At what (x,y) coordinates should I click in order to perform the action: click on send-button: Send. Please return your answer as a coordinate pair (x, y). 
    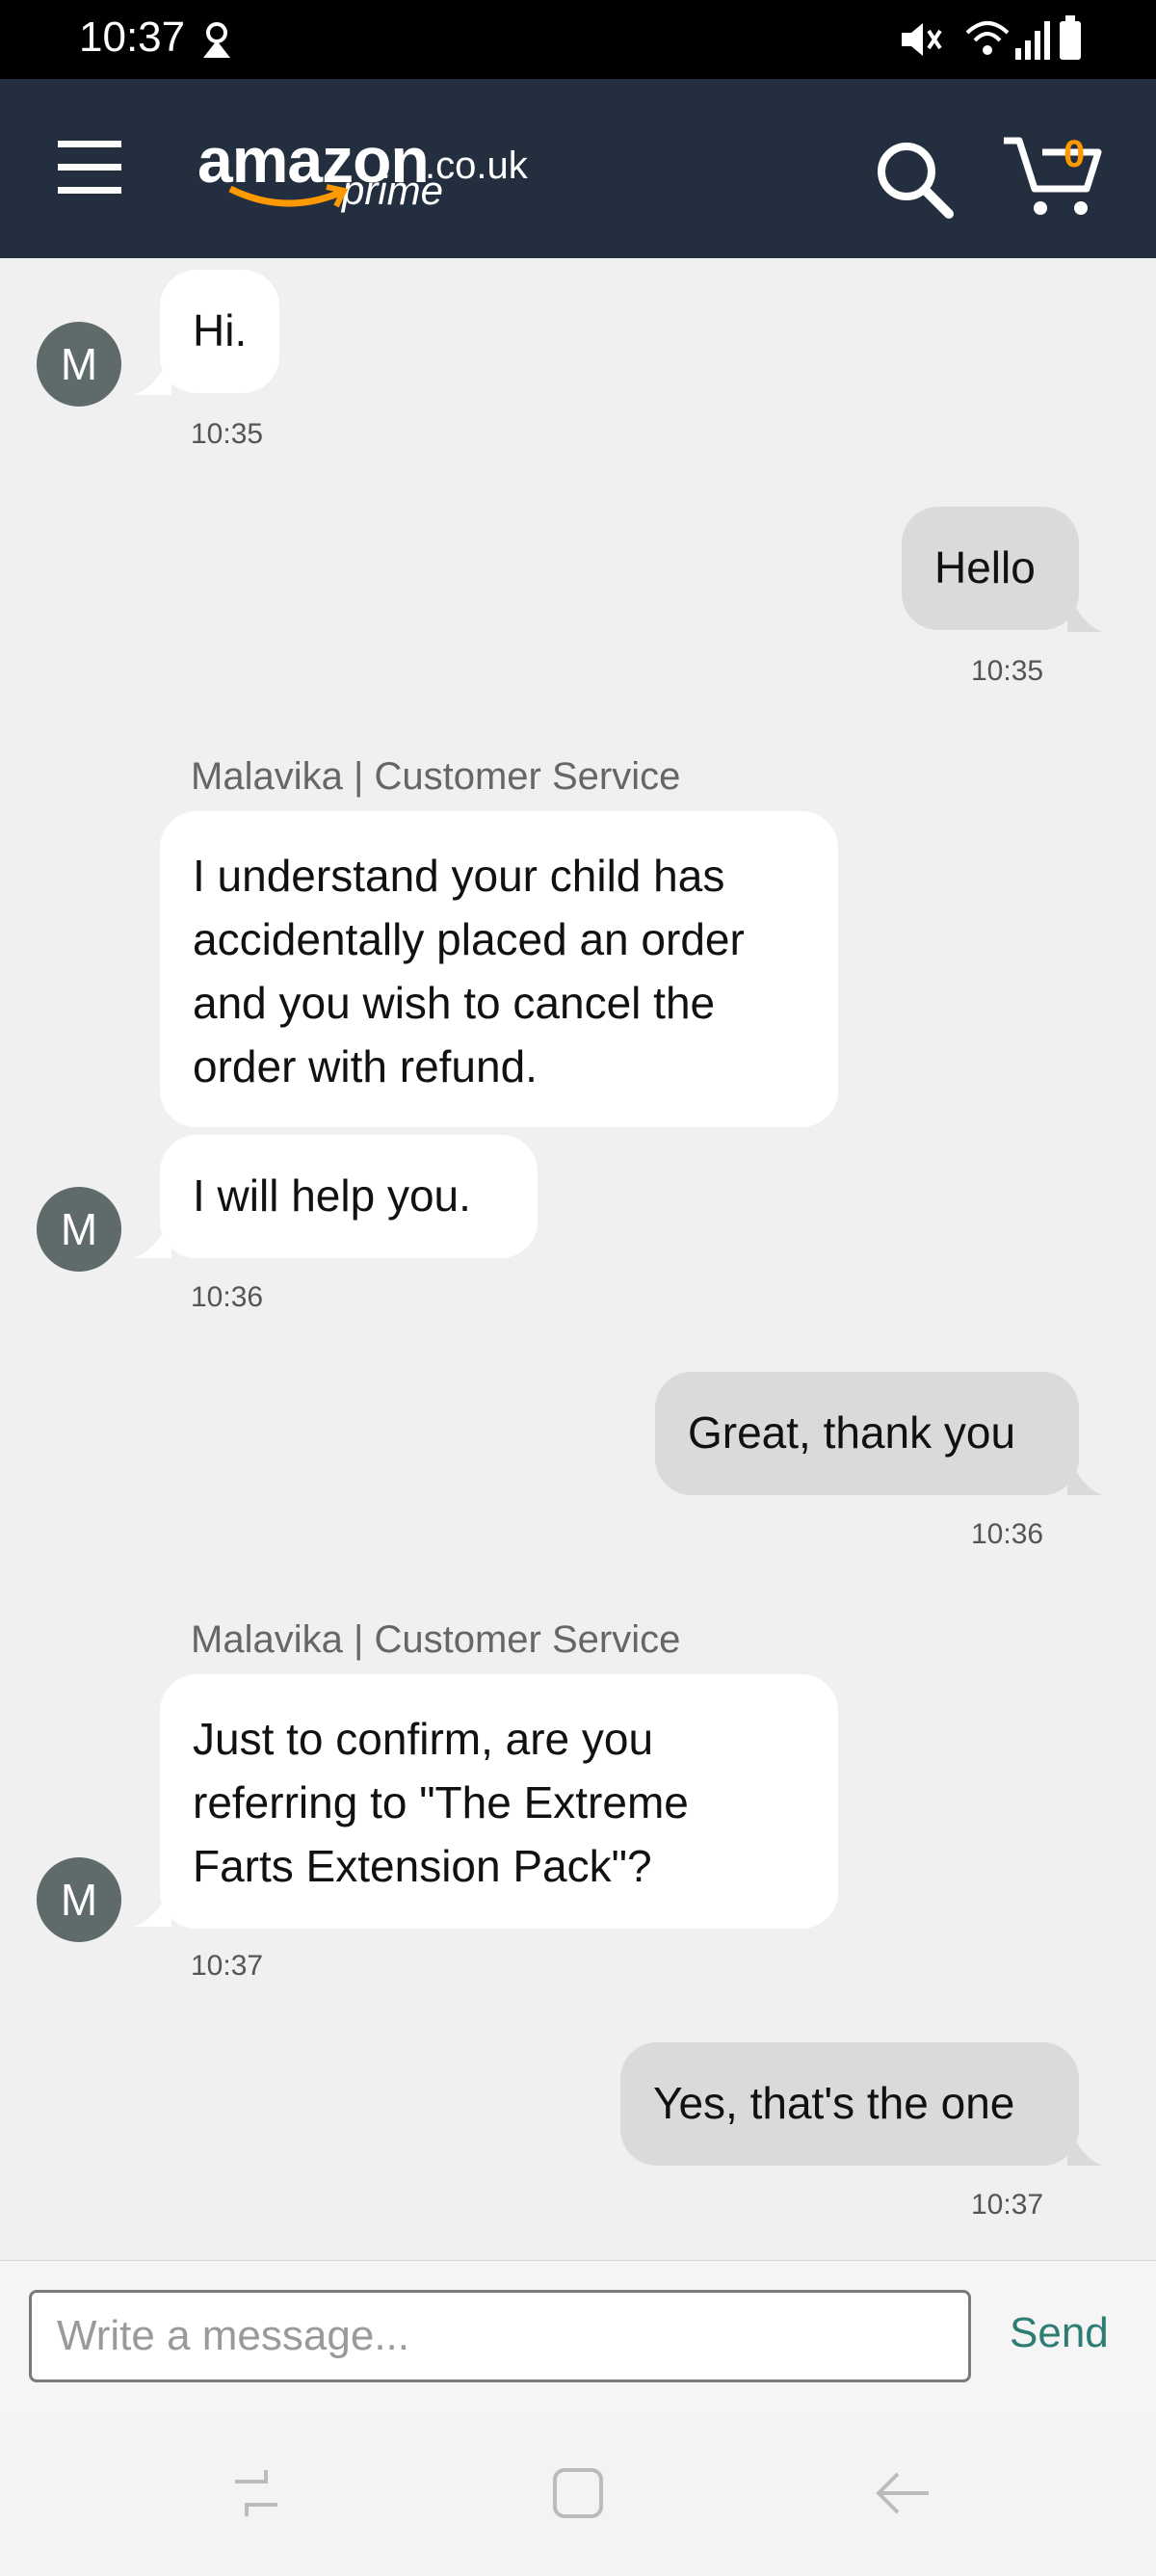
    Looking at the image, I should click on (1059, 2333).